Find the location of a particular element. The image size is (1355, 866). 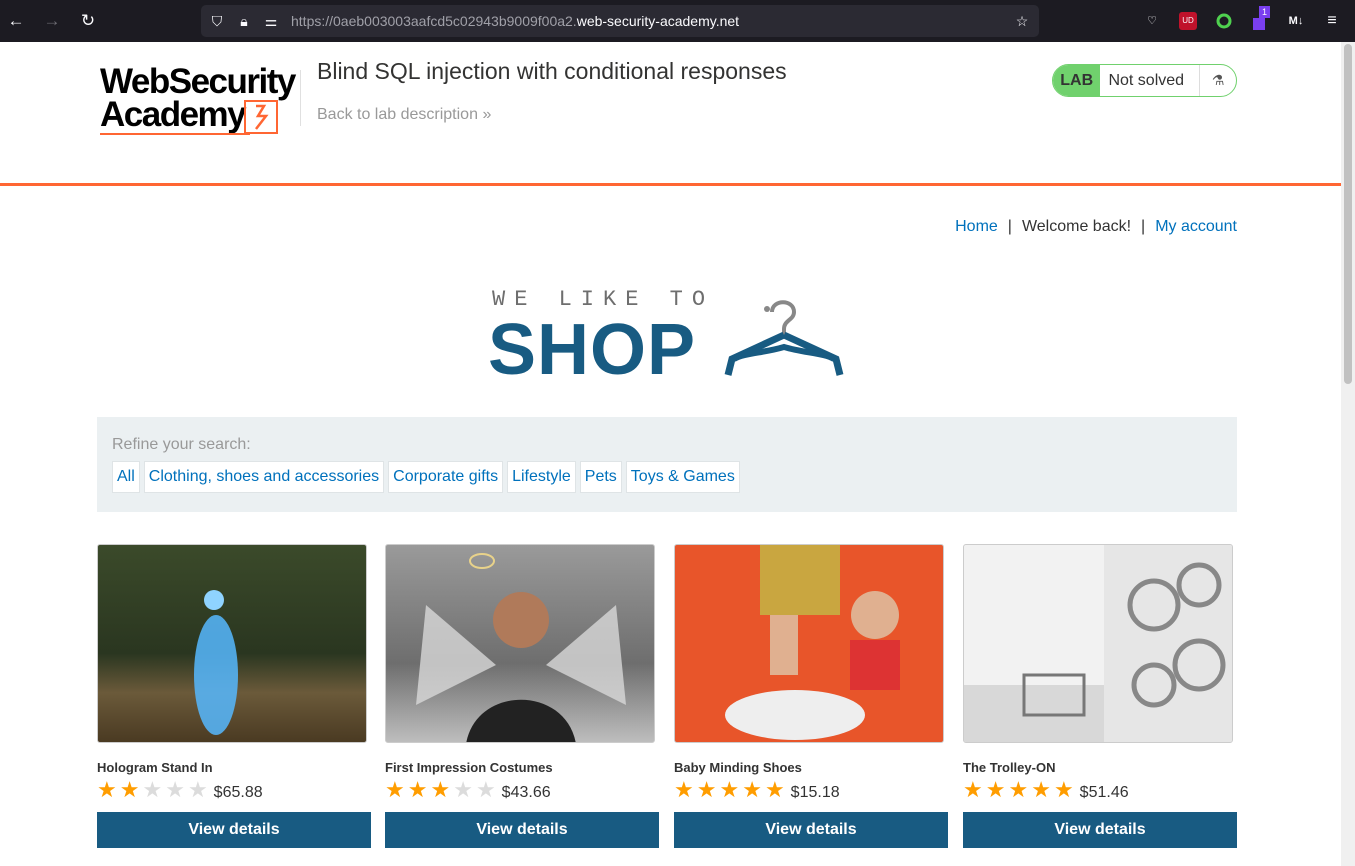

hanger-icon is located at coordinates (784, 338).